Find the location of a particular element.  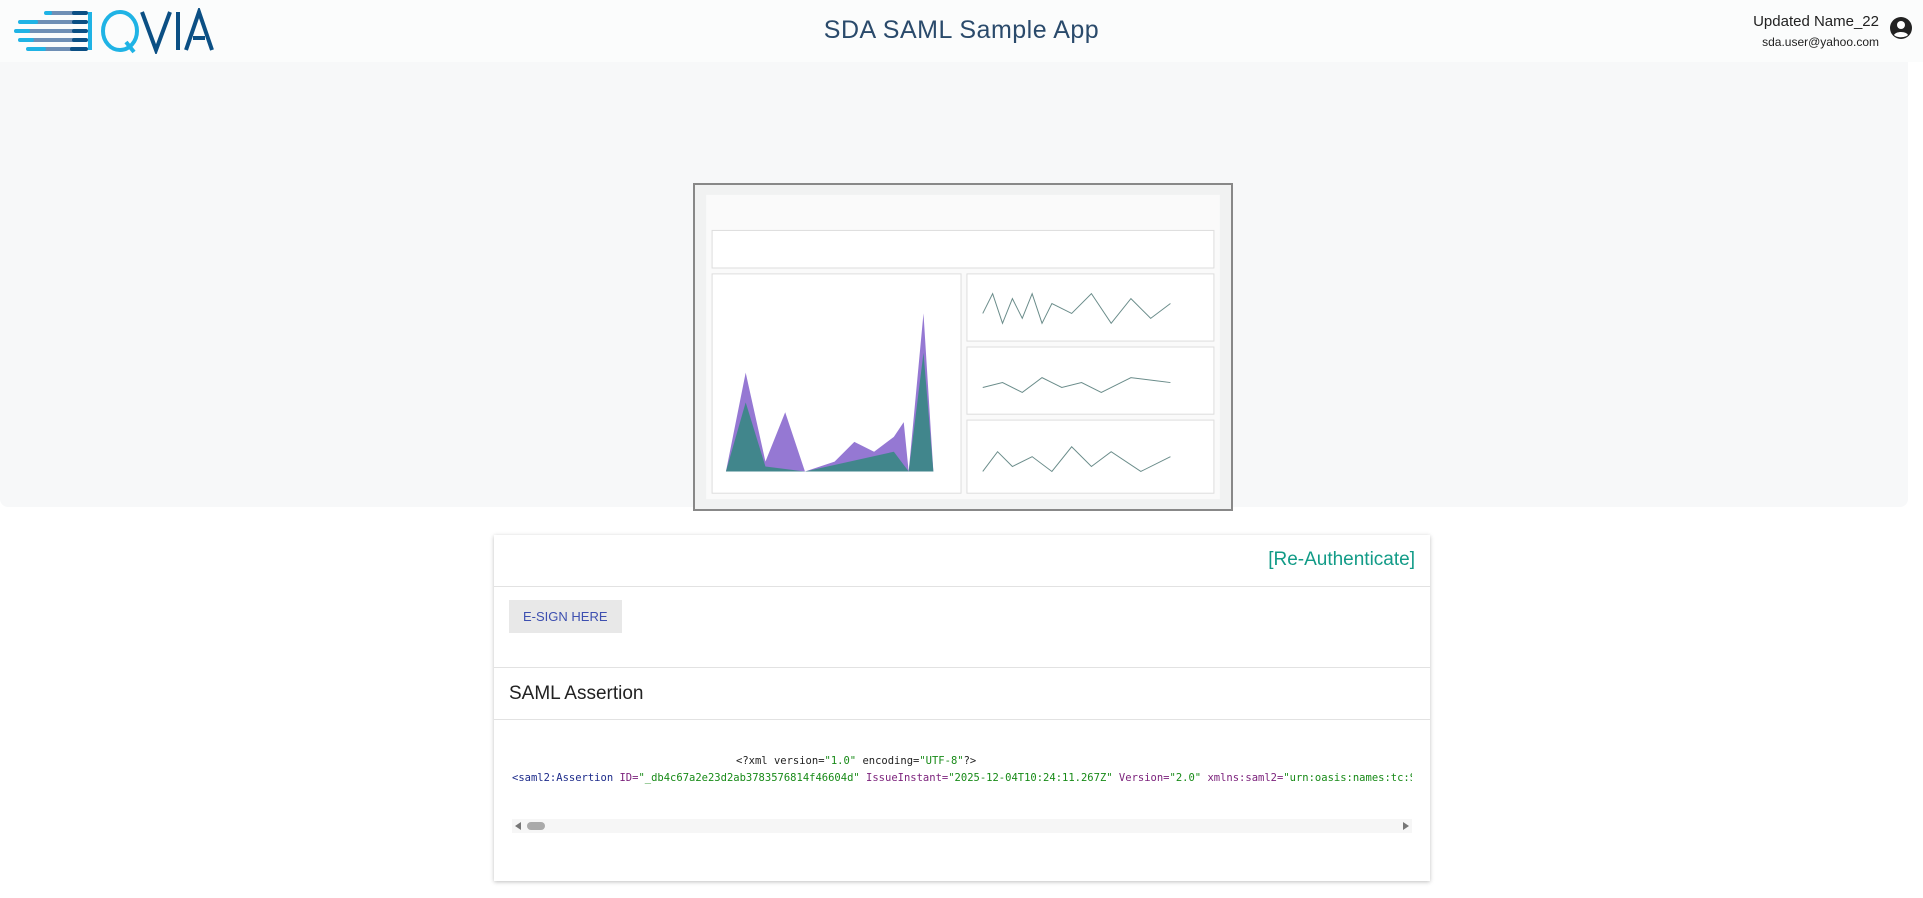

user-name: Updated Name_22 is located at coordinates (1816, 21).